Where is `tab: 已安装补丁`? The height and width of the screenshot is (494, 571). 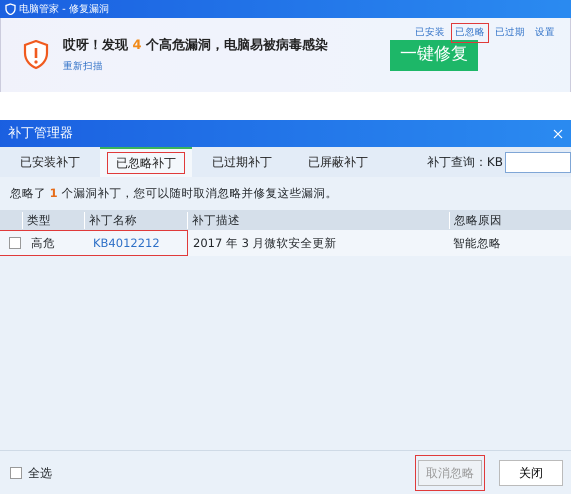
tab: 已安装补丁 is located at coordinates (50, 162).